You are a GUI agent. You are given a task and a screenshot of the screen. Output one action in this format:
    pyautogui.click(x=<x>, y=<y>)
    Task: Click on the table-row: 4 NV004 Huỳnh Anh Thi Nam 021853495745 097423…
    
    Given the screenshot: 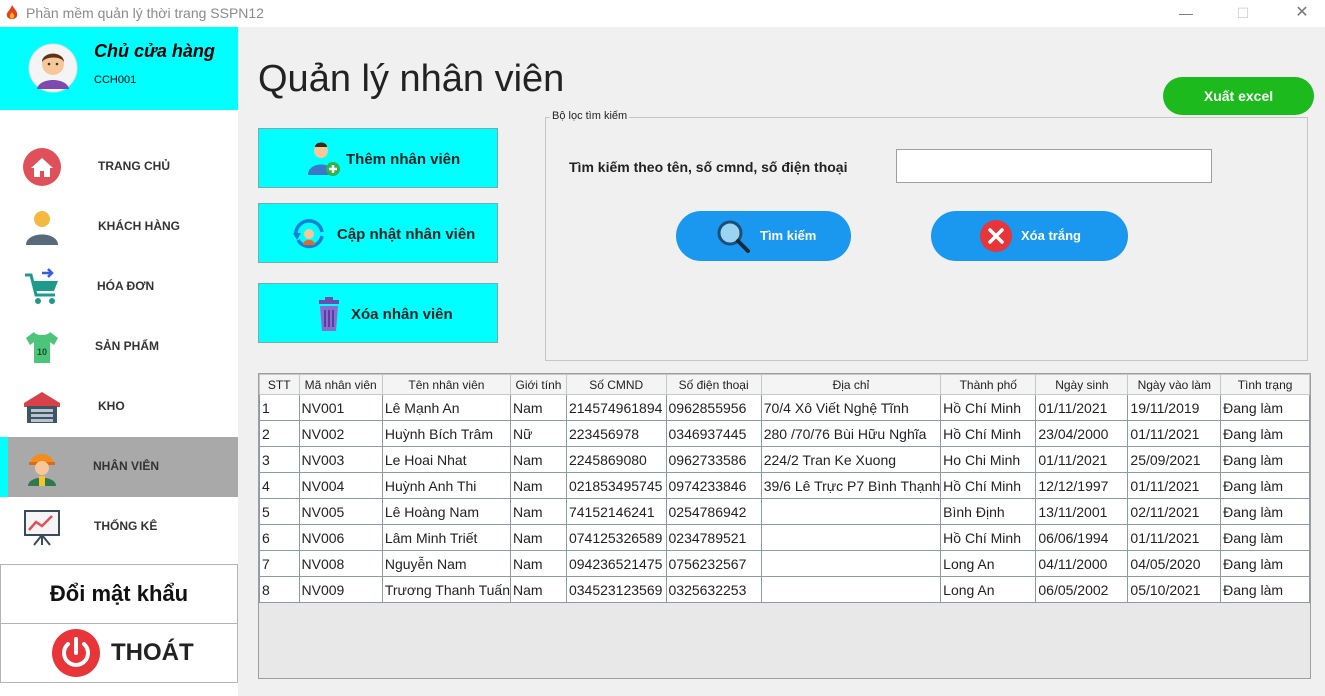 What is the action you would take?
    pyautogui.click(x=784, y=485)
    